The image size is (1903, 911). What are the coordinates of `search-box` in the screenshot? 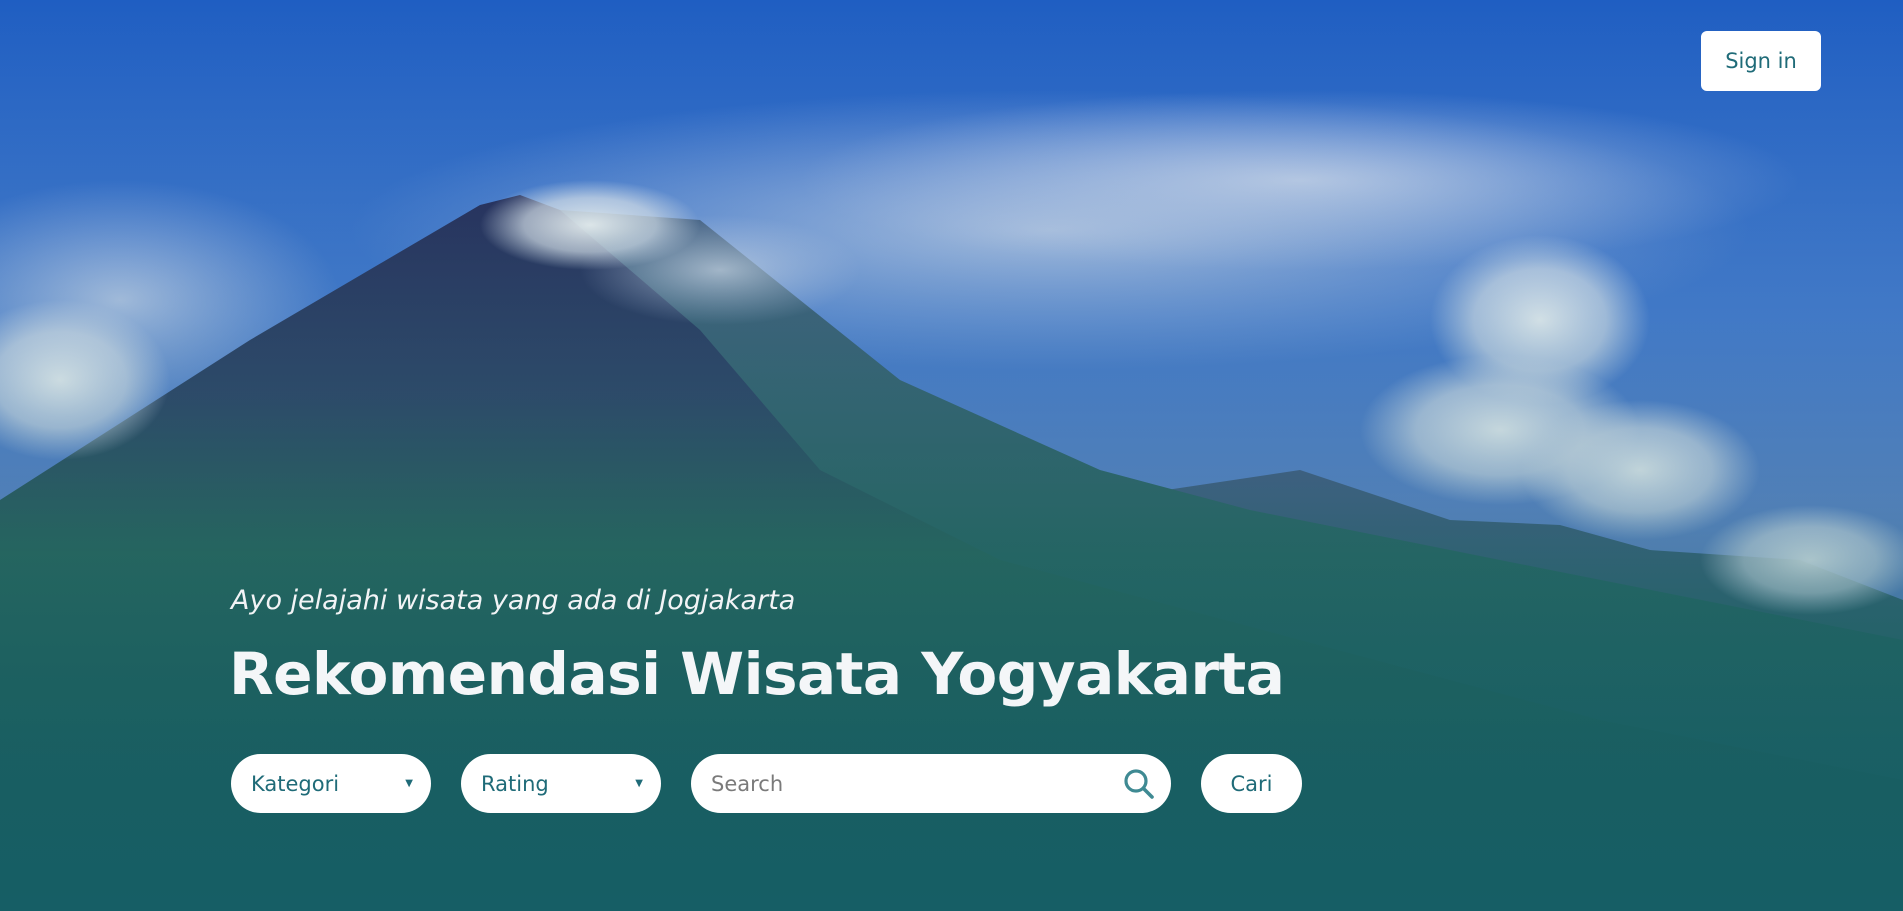 It's located at (931, 783).